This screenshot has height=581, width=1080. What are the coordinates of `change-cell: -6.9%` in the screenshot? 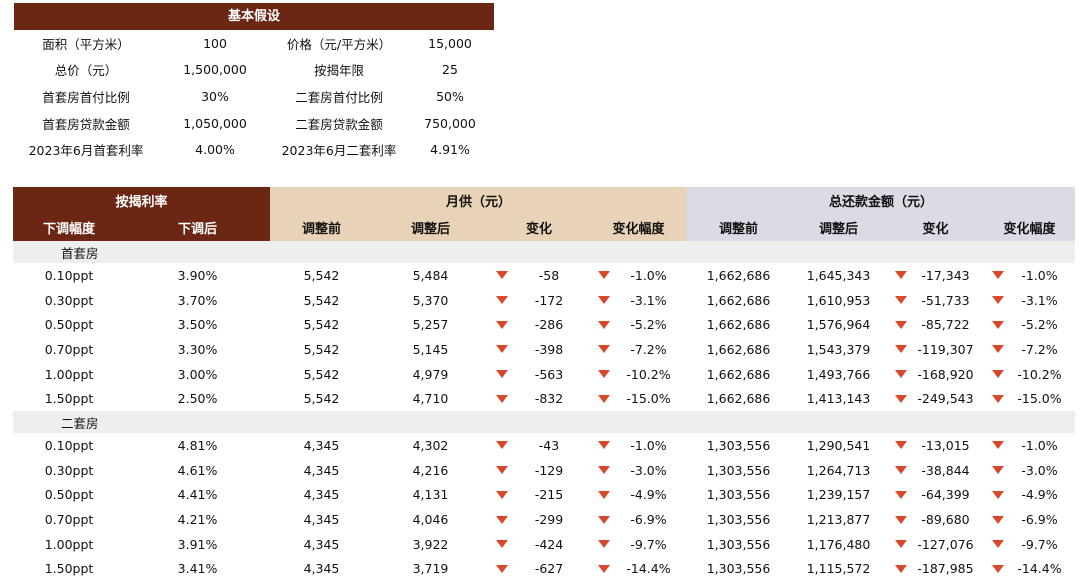 It's located at (1029, 519).